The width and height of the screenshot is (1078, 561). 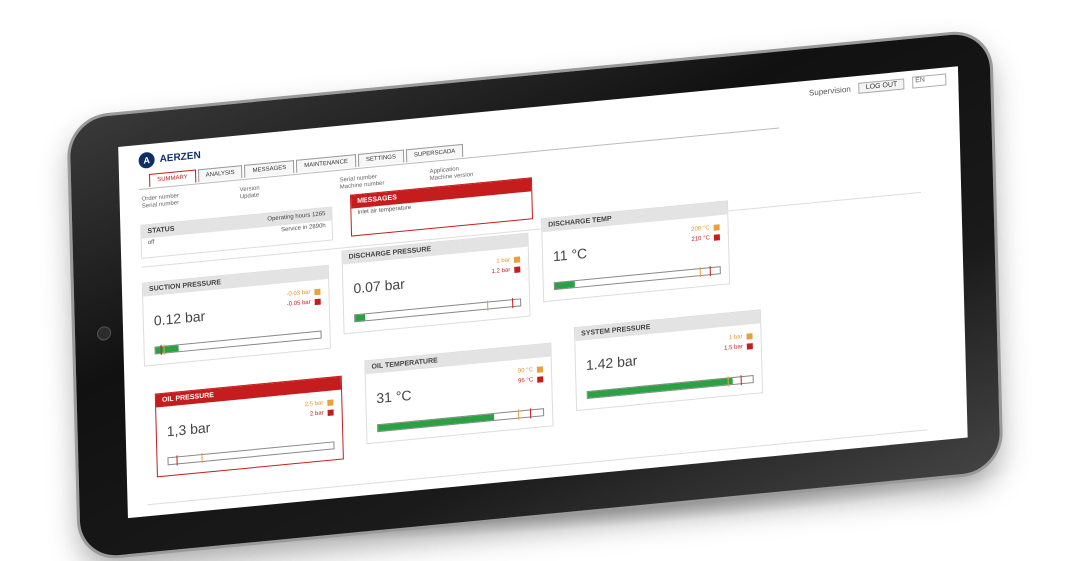 I want to click on warn-threshold: 90 °C, so click(x=530, y=370).